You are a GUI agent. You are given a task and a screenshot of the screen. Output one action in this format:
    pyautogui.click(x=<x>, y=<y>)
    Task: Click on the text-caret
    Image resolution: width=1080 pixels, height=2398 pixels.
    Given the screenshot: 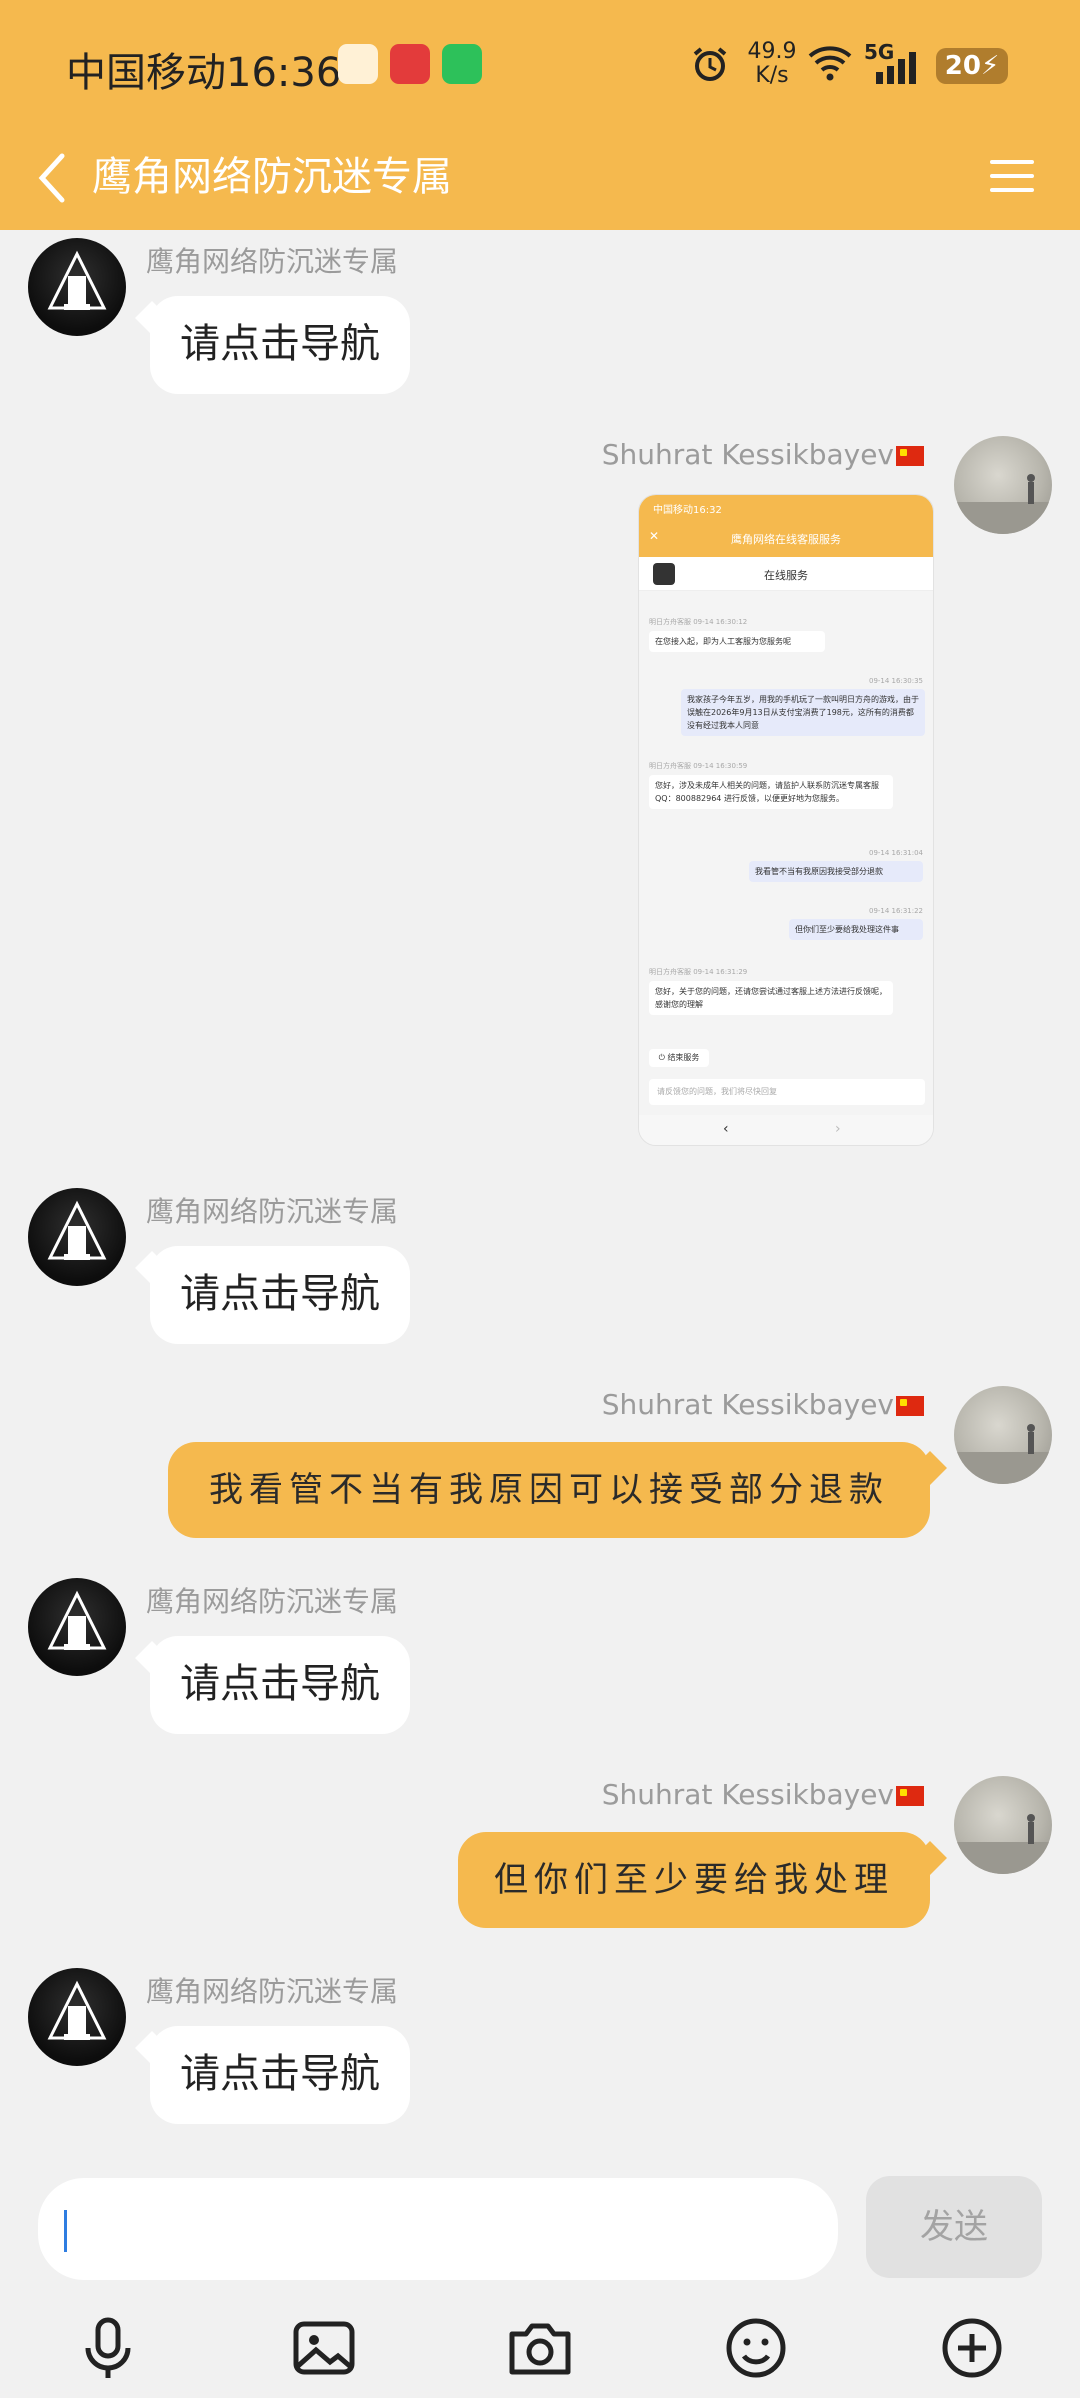 What is the action you would take?
    pyautogui.click(x=65, y=2231)
    